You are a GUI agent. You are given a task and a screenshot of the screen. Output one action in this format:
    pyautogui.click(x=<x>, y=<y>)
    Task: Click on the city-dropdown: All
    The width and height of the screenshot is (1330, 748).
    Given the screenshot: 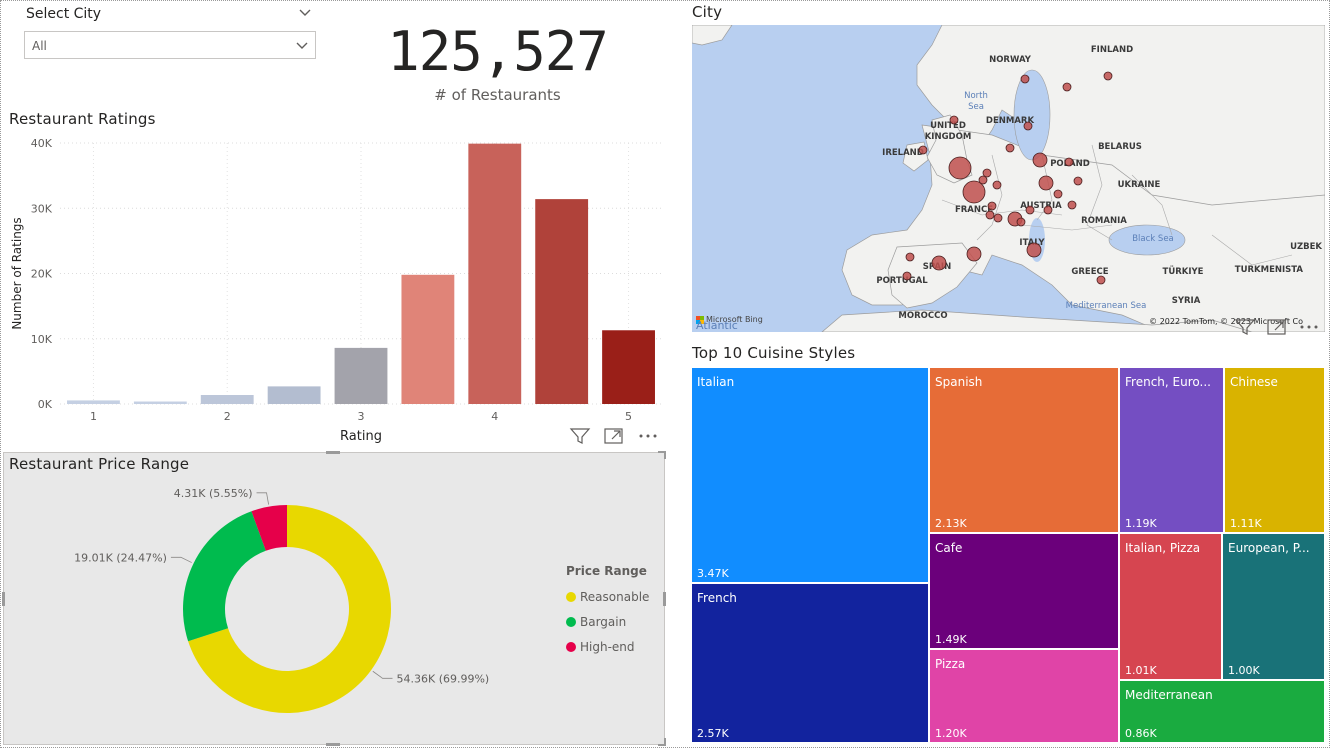 What is the action you would take?
    pyautogui.click(x=170, y=45)
    